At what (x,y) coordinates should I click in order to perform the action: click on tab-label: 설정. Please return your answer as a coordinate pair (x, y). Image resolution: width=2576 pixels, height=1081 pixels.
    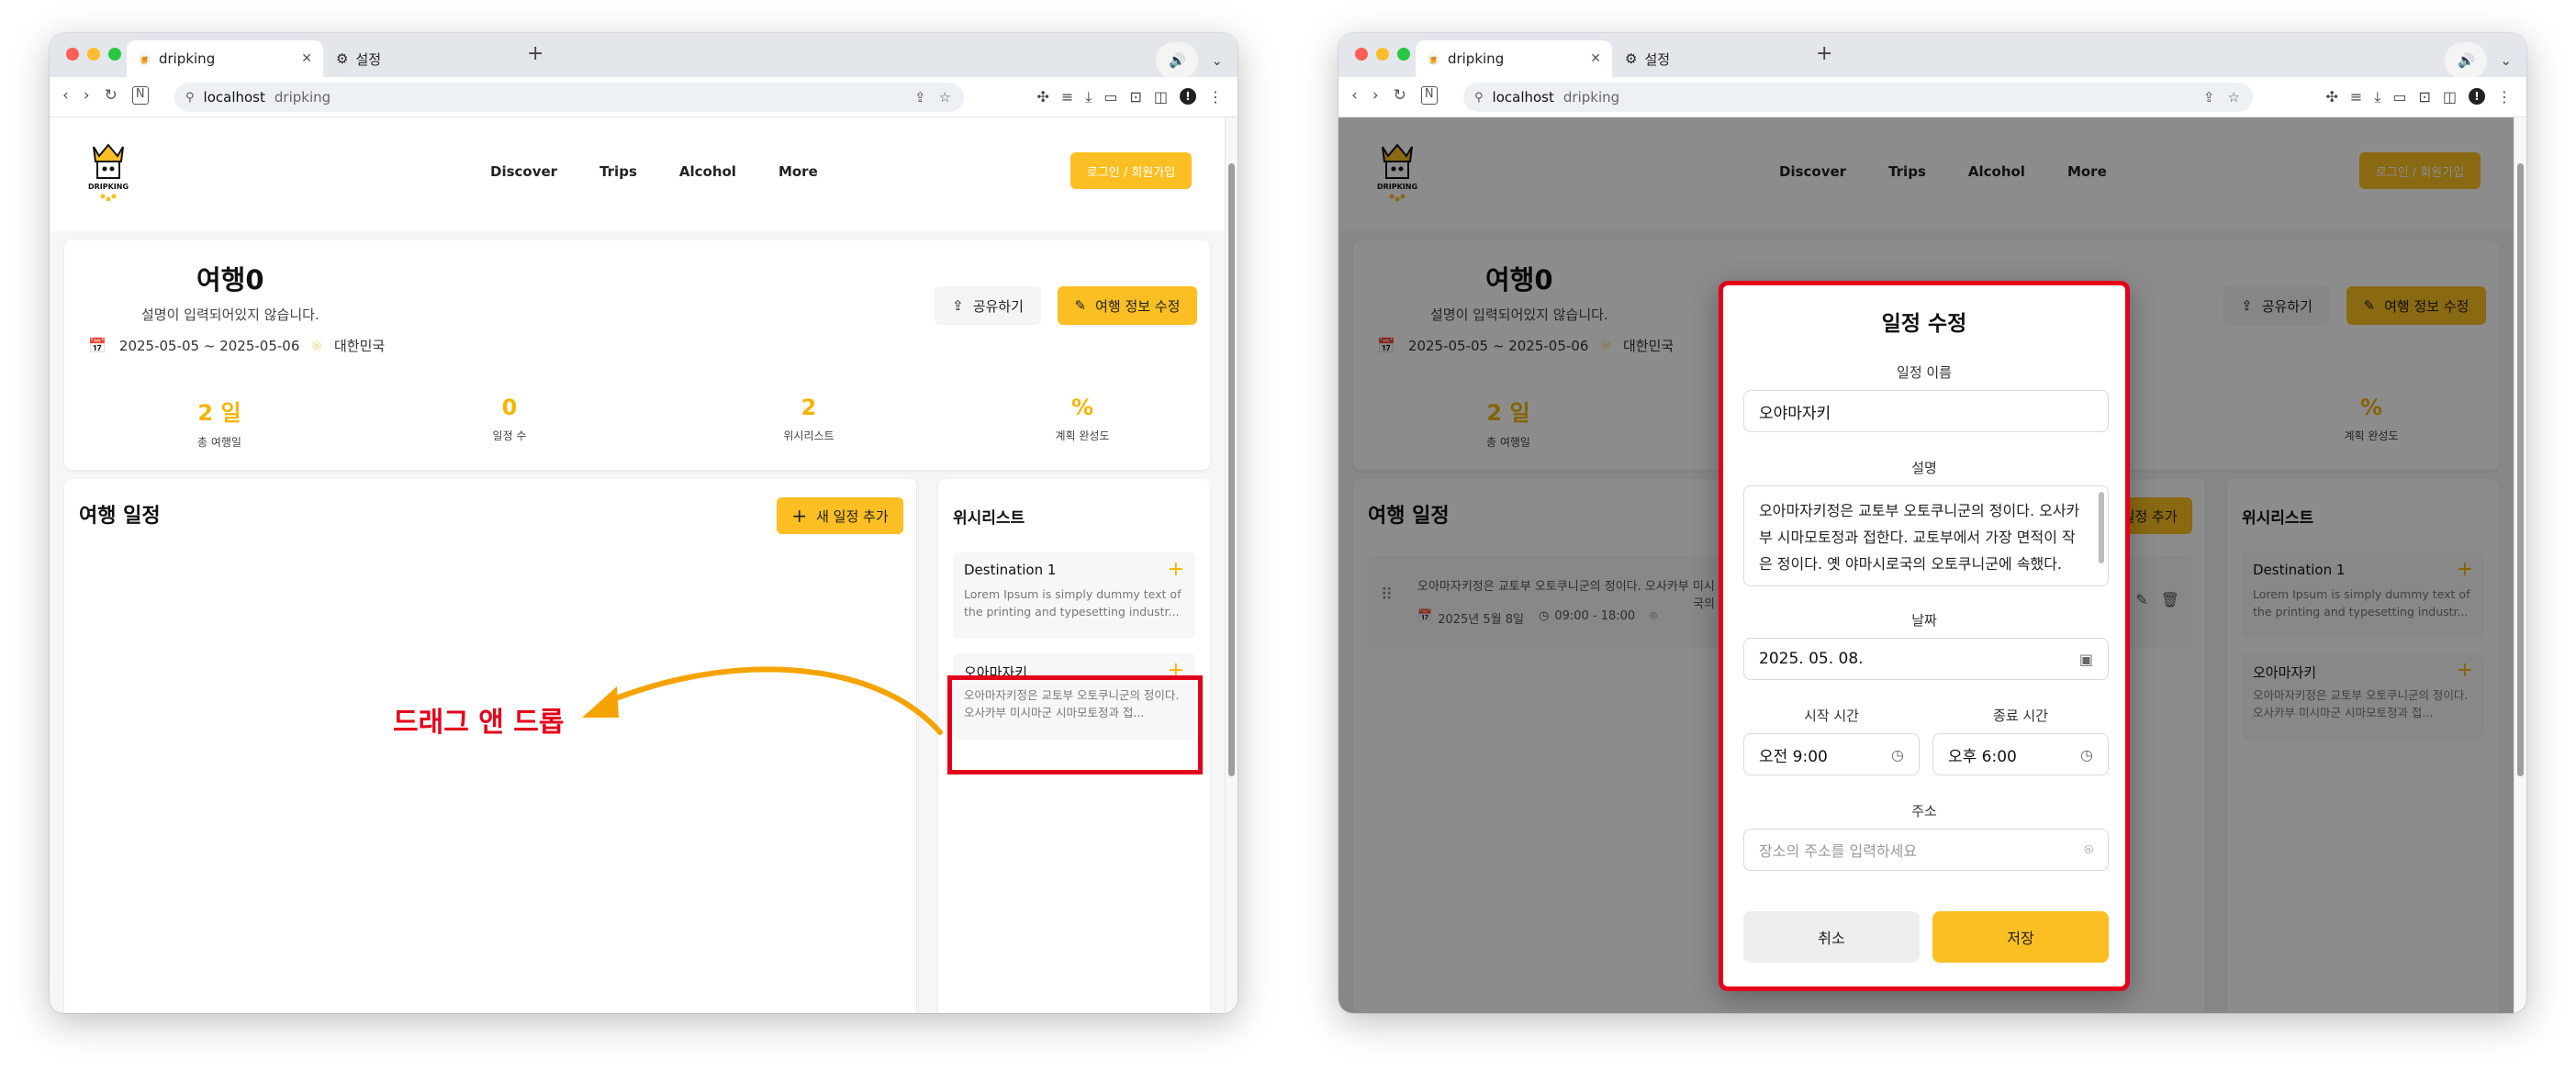
    Looking at the image, I should click on (368, 59).